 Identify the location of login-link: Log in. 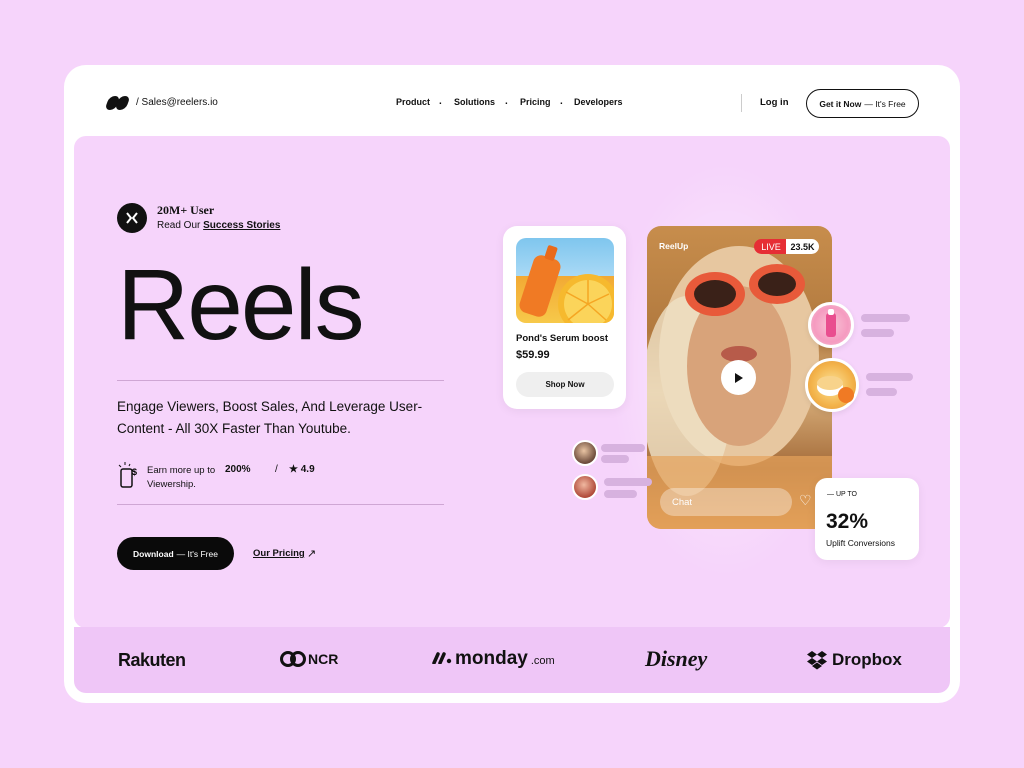
(774, 102).